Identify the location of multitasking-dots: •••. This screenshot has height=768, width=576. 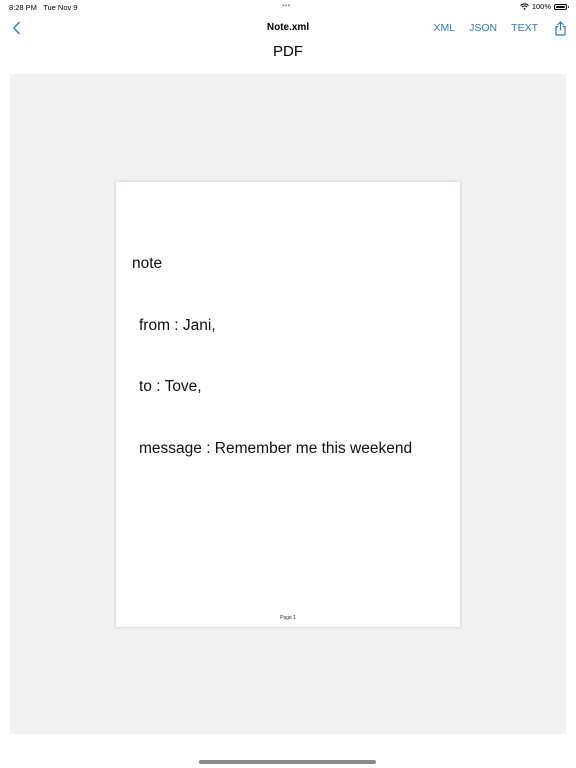
(286, 5).